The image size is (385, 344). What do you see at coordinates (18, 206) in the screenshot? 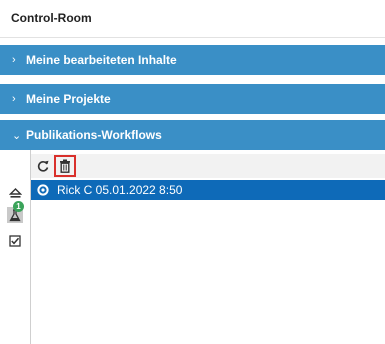
I see `notification-badge: 1` at bounding box center [18, 206].